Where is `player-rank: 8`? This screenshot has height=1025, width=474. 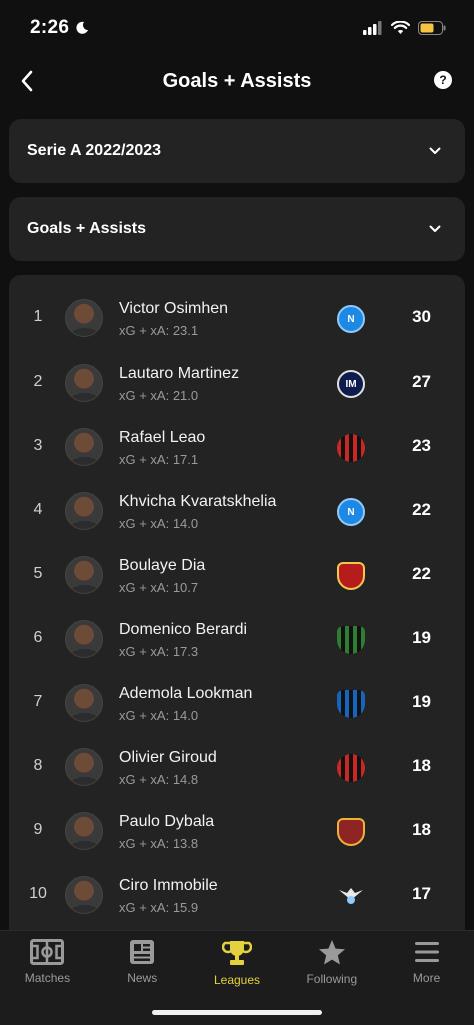
player-rank: 8 is located at coordinates (38, 765).